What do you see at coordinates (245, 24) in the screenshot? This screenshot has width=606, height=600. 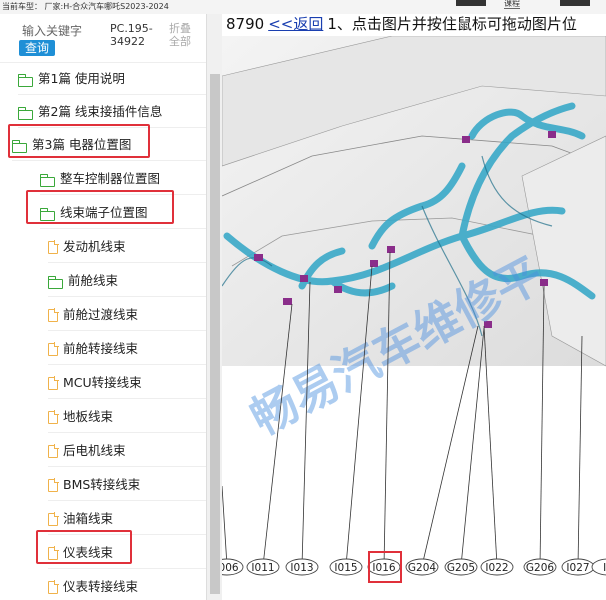 I see `page-number: 8790` at bounding box center [245, 24].